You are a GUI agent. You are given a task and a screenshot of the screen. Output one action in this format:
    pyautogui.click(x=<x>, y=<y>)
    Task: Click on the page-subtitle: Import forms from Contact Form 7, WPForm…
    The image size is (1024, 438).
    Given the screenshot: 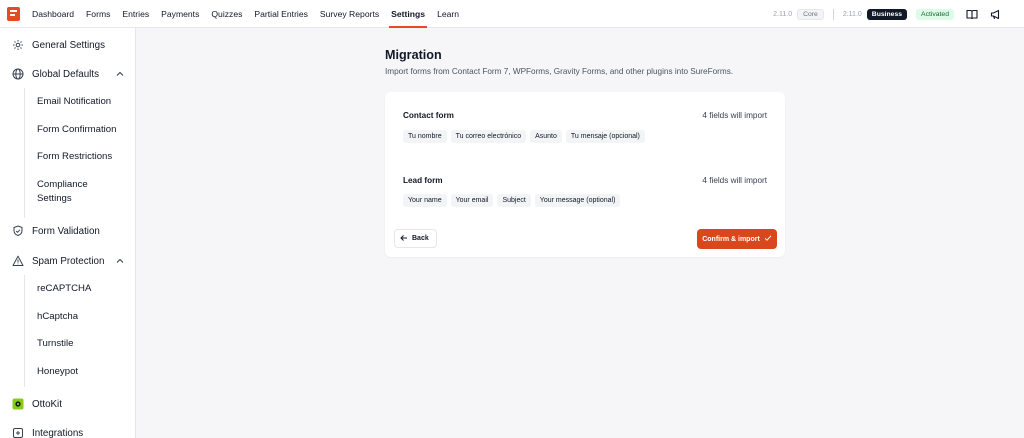 What is the action you would take?
    pyautogui.click(x=559, y=71)
    